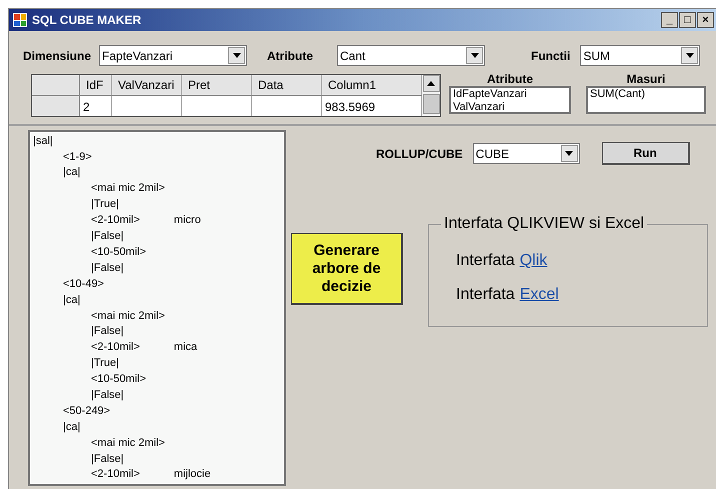  Describe the element at coordinates (43, 141) in the screenshot. I see `tree-node-label: |sal|` at that location.